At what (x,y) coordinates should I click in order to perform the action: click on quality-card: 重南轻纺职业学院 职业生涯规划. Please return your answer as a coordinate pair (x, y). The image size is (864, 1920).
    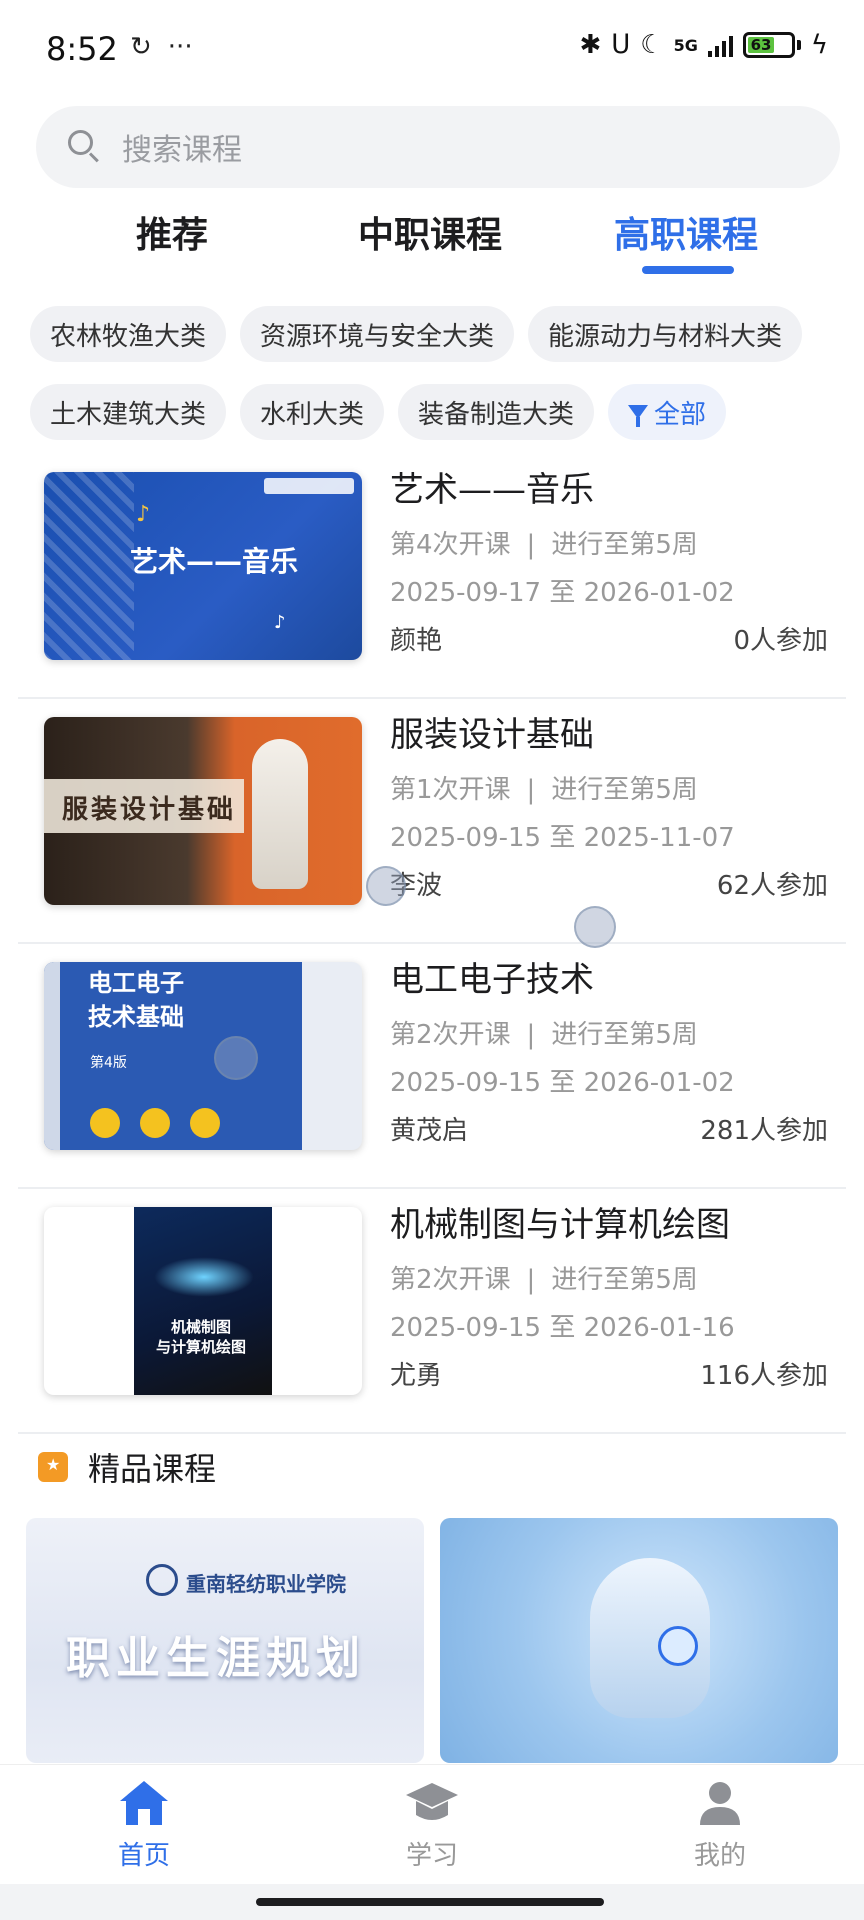
    Looking at the image, I should click on (225, 1640).